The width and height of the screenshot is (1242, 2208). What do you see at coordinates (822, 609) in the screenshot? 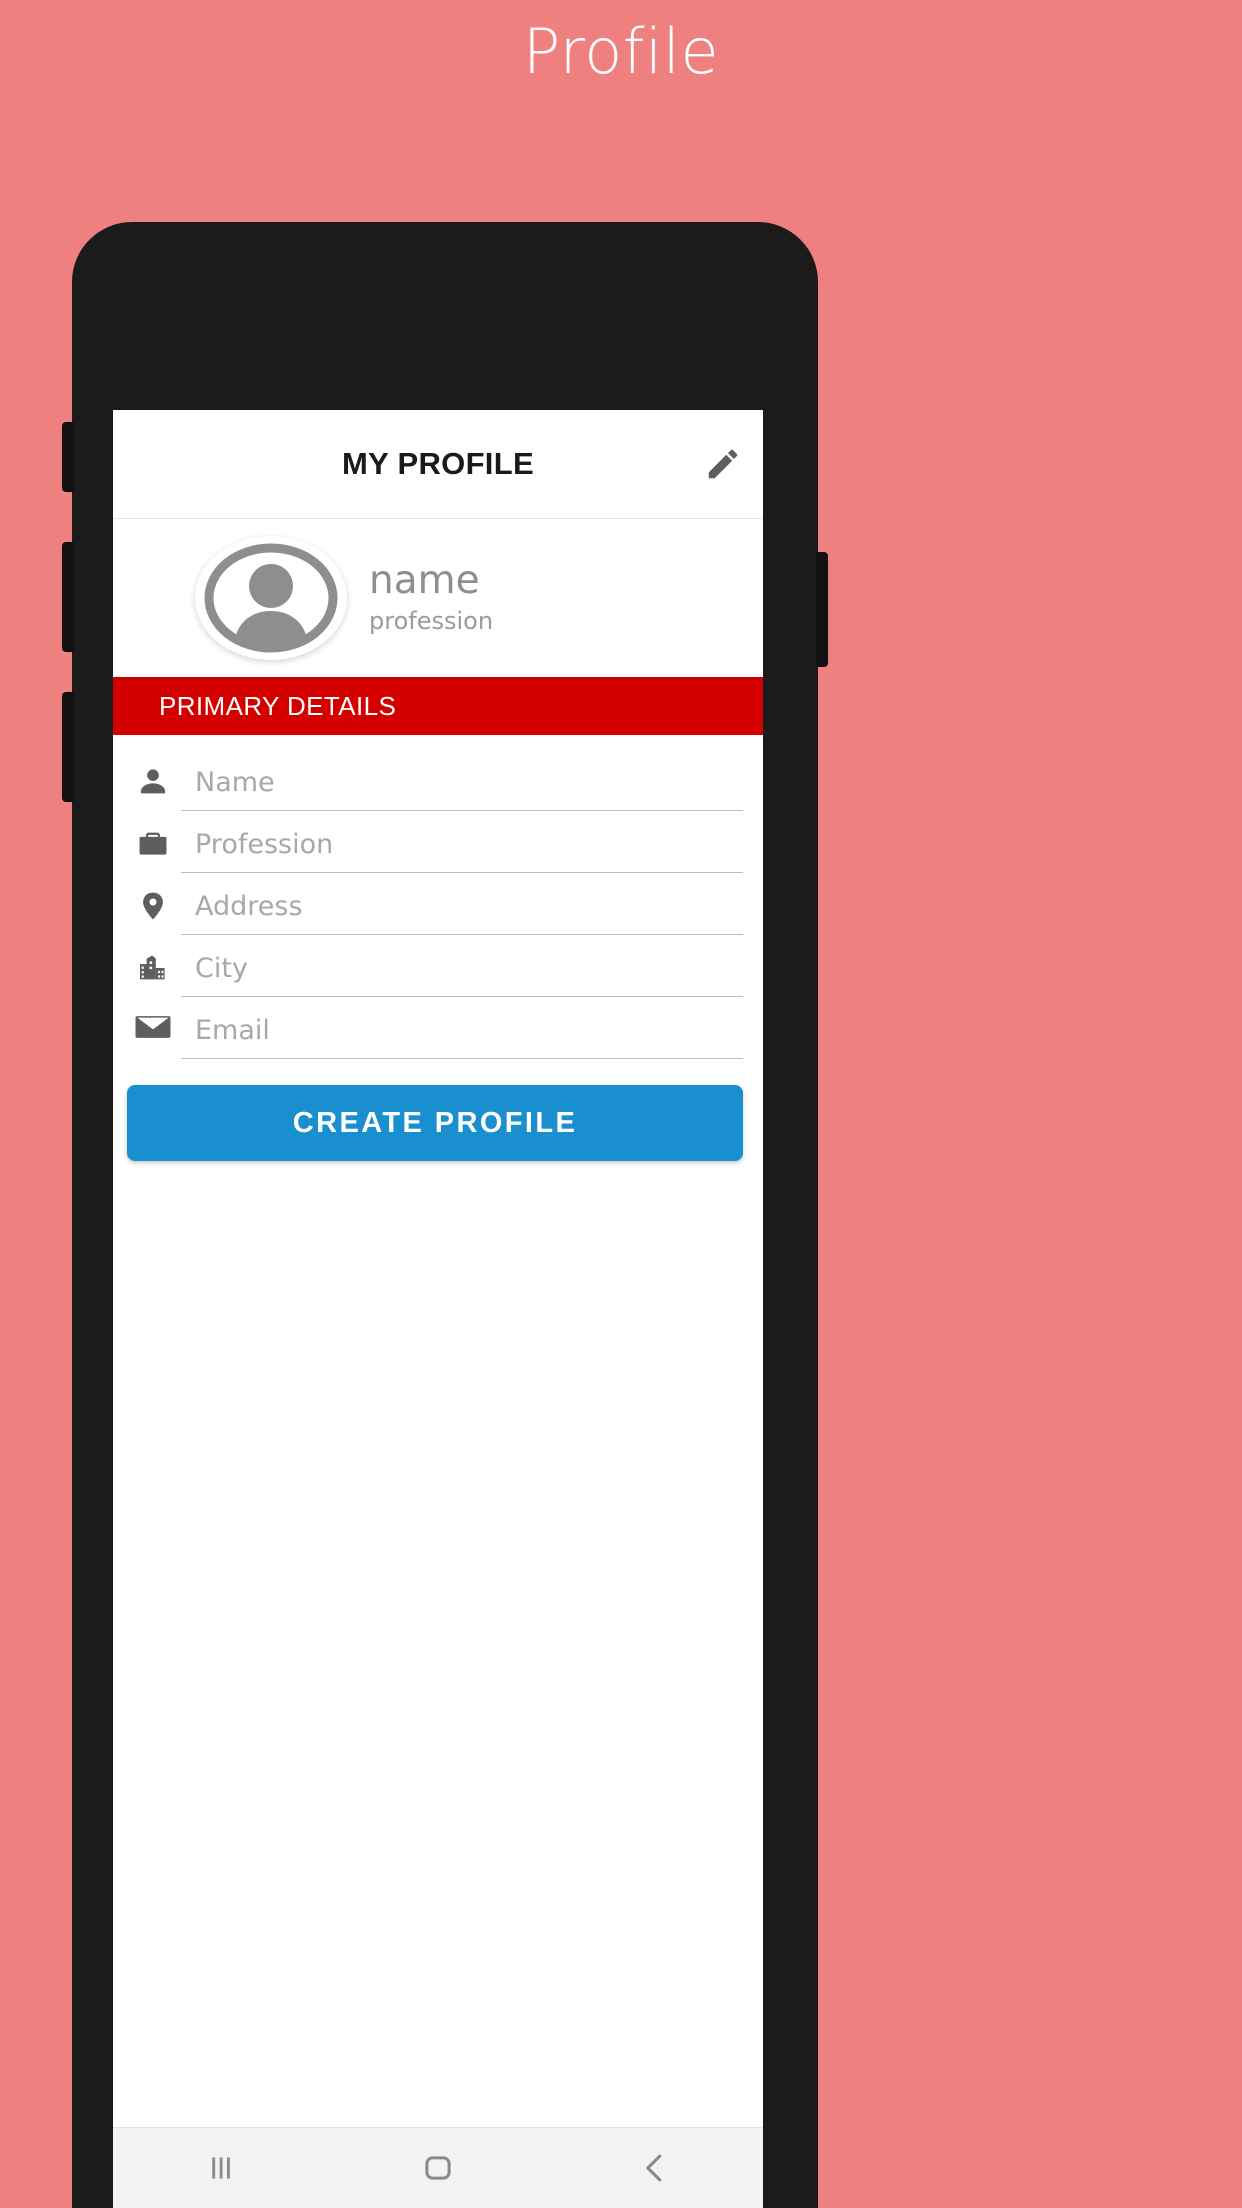
I see `device-button-power` at bounding box center [822, 609].